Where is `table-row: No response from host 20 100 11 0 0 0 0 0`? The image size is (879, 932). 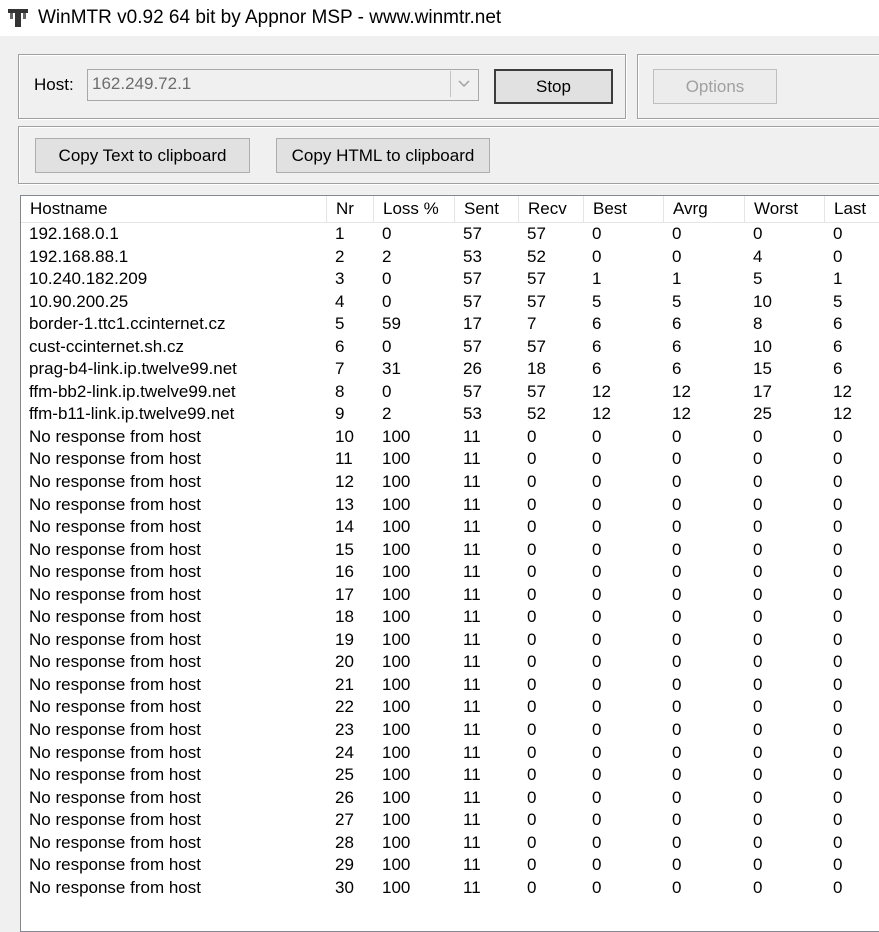 table-row: No response from host 20 100 11 0 0 0 0 0 is located at coordinates (450, 662).